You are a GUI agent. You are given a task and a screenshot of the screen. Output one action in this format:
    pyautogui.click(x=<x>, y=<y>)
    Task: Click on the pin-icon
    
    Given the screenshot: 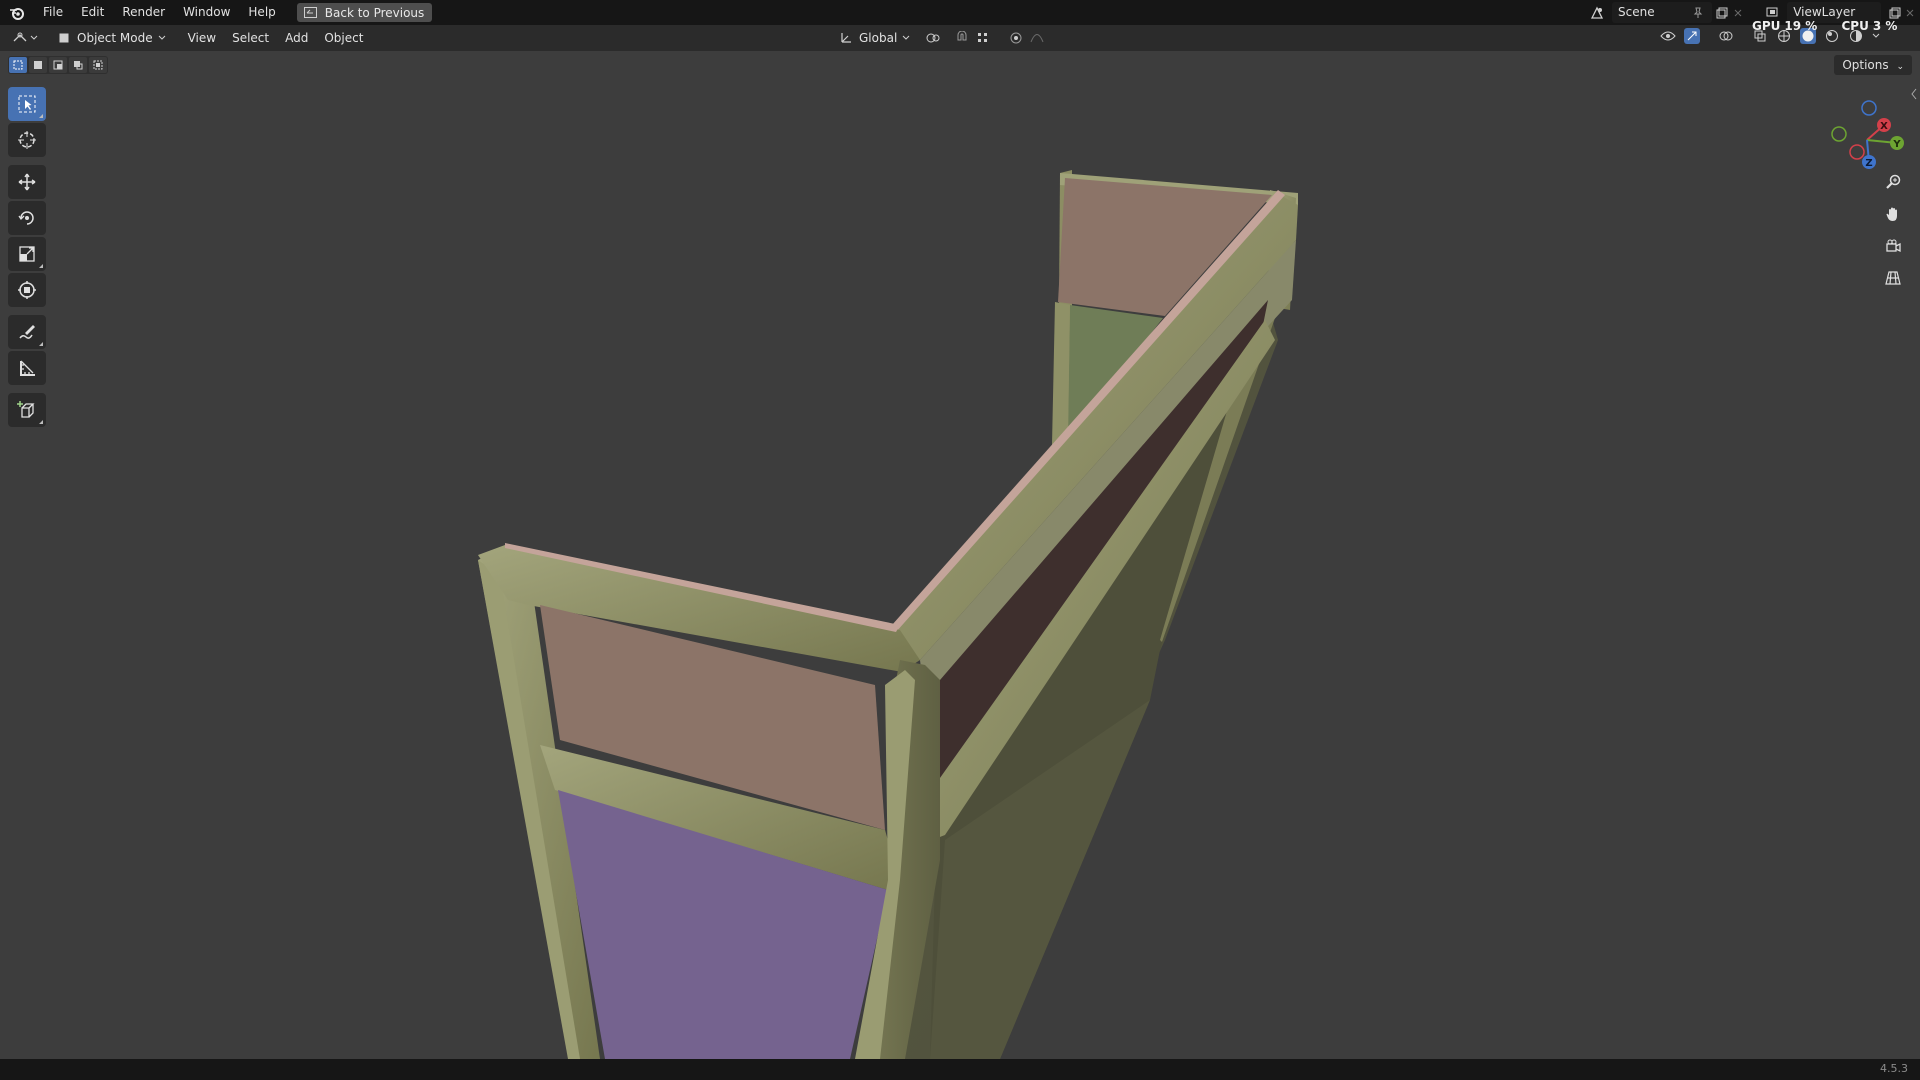 What is the action you would take?
    pyautogui.click(x=1698, y=13)
    